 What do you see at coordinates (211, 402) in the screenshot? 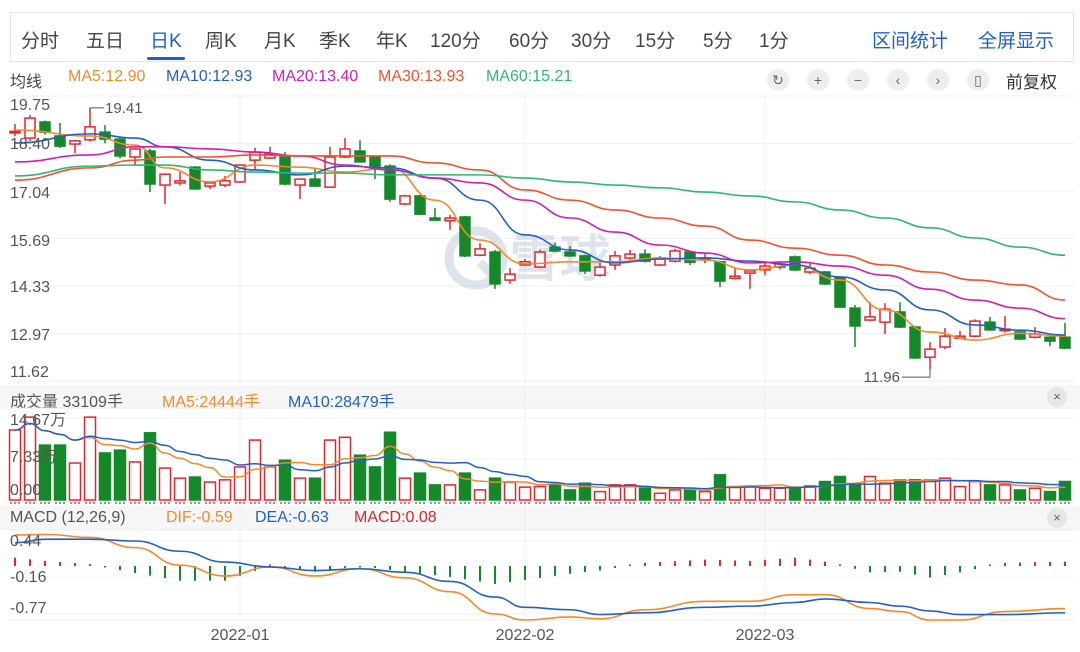
I see `volume-ma5: MA5:24444手` at bounding box center [211, 402].